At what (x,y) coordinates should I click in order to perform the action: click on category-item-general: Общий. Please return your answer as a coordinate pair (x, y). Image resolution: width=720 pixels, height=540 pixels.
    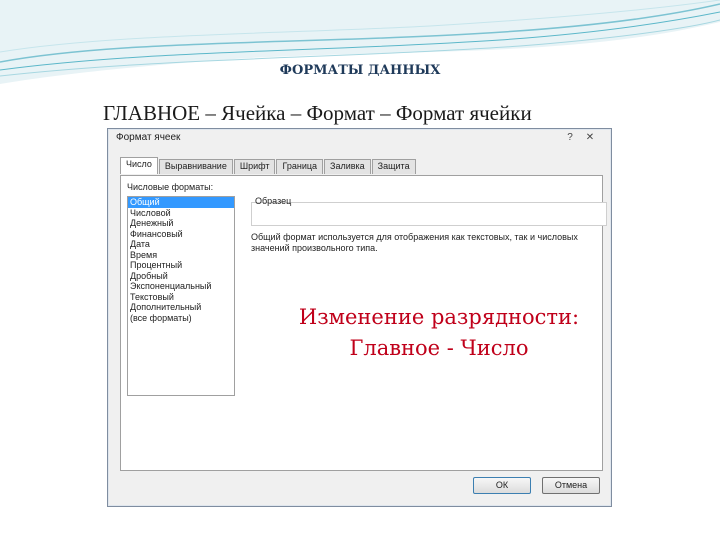
    Looking at the image, I should click on (181, 202).